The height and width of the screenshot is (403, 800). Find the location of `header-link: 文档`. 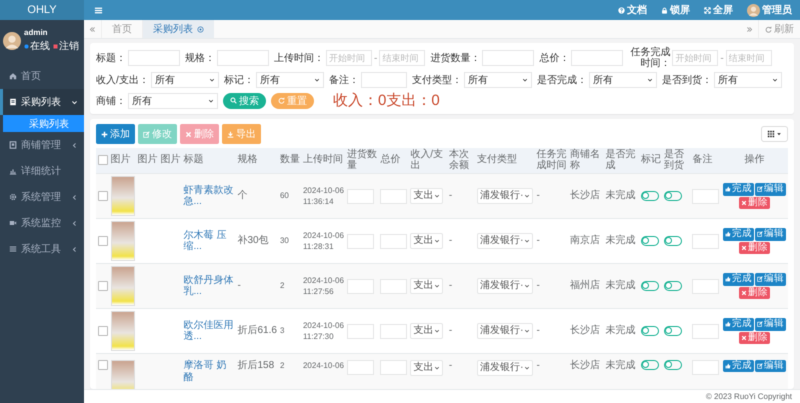

header-link: 文档 is located at coordinates (632, 10).